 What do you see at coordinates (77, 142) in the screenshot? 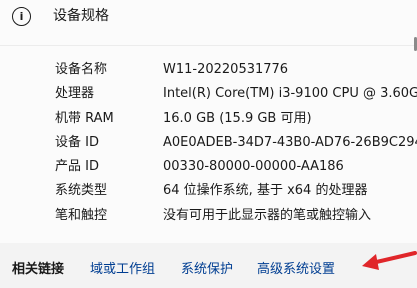
I see `spec-label: 设备 ID` at bounding box center [77, 142].